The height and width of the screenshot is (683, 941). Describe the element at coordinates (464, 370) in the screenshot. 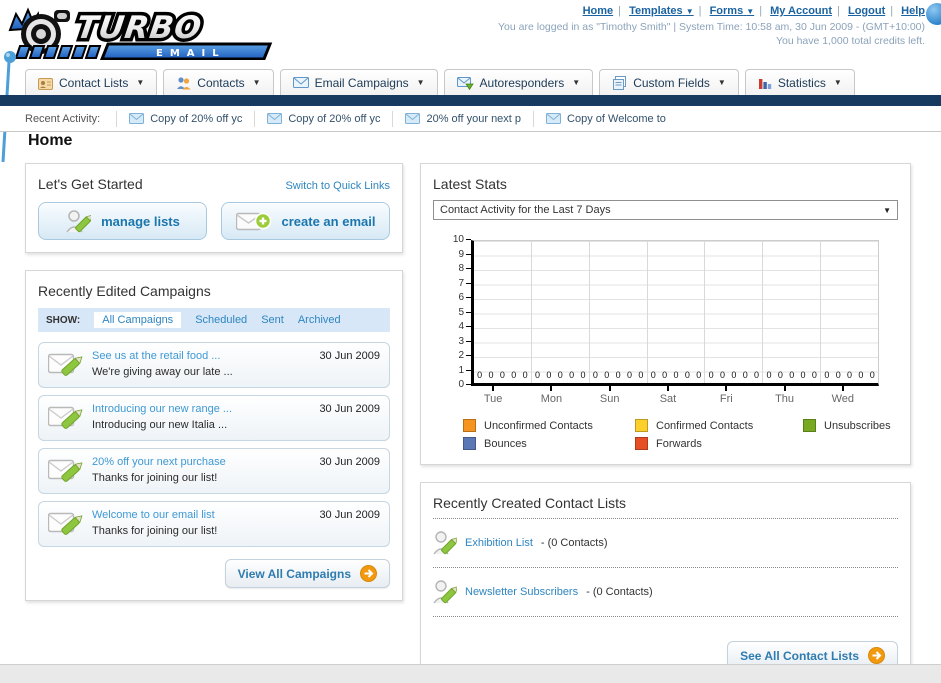

I see `y-axis-tick-label: 1` at that location.